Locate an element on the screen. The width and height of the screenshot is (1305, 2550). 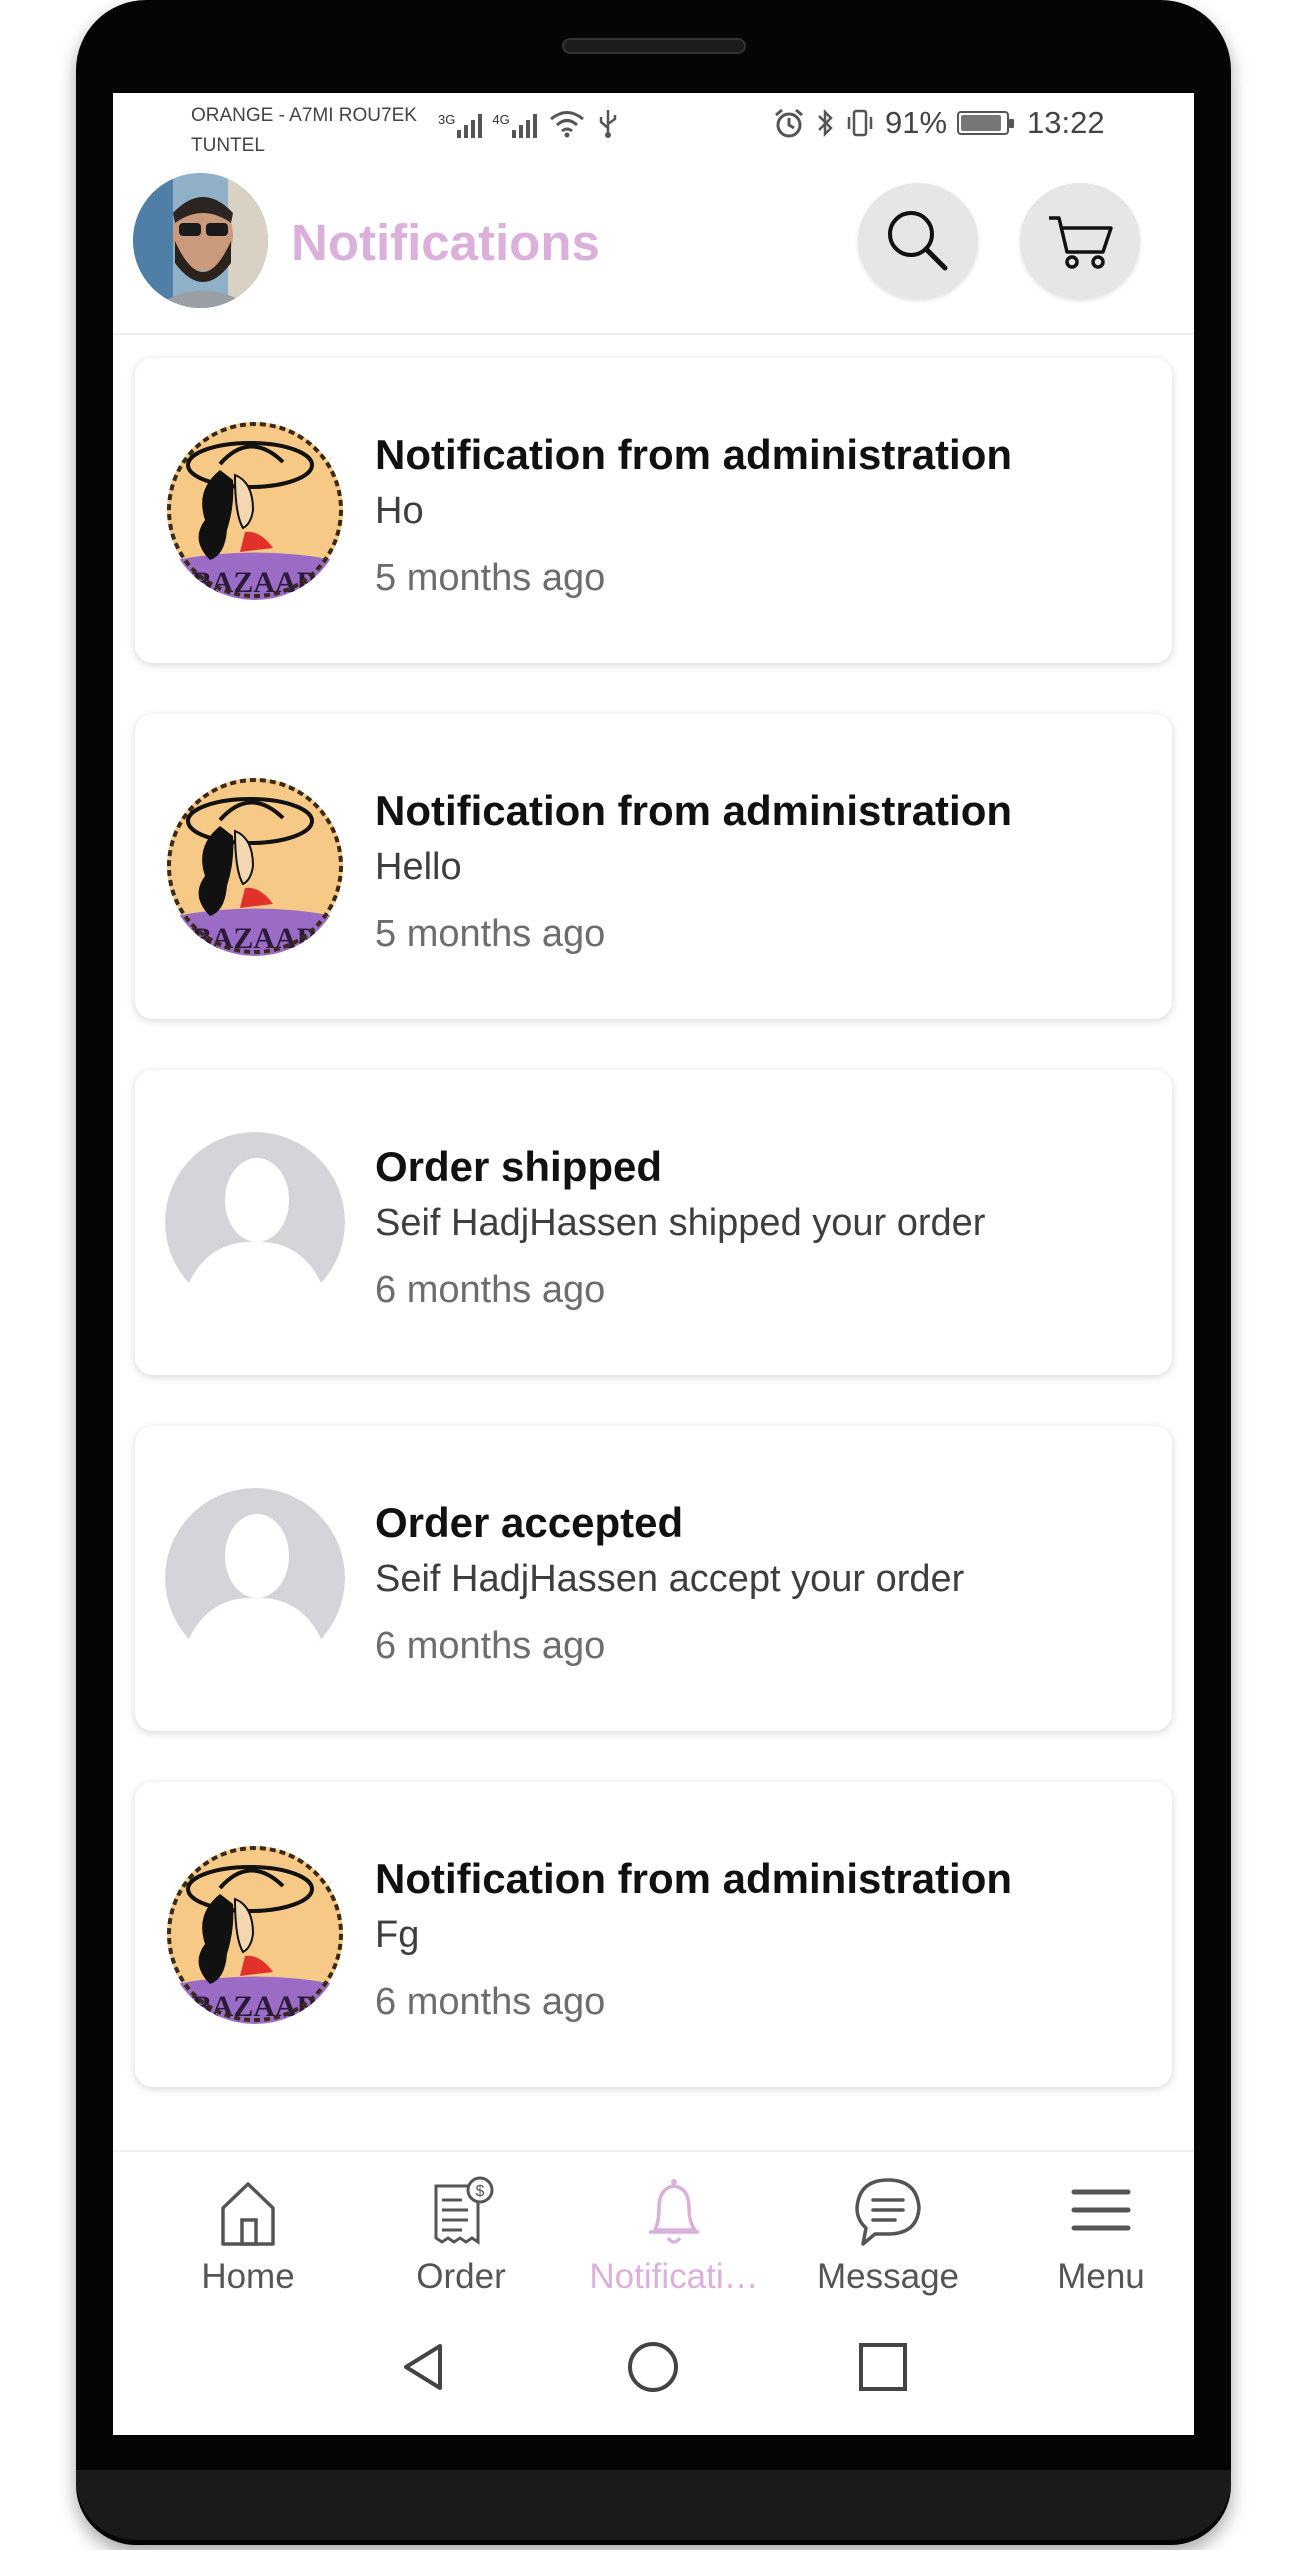
clock: 13:22 is located at coordinates (1066, 122).